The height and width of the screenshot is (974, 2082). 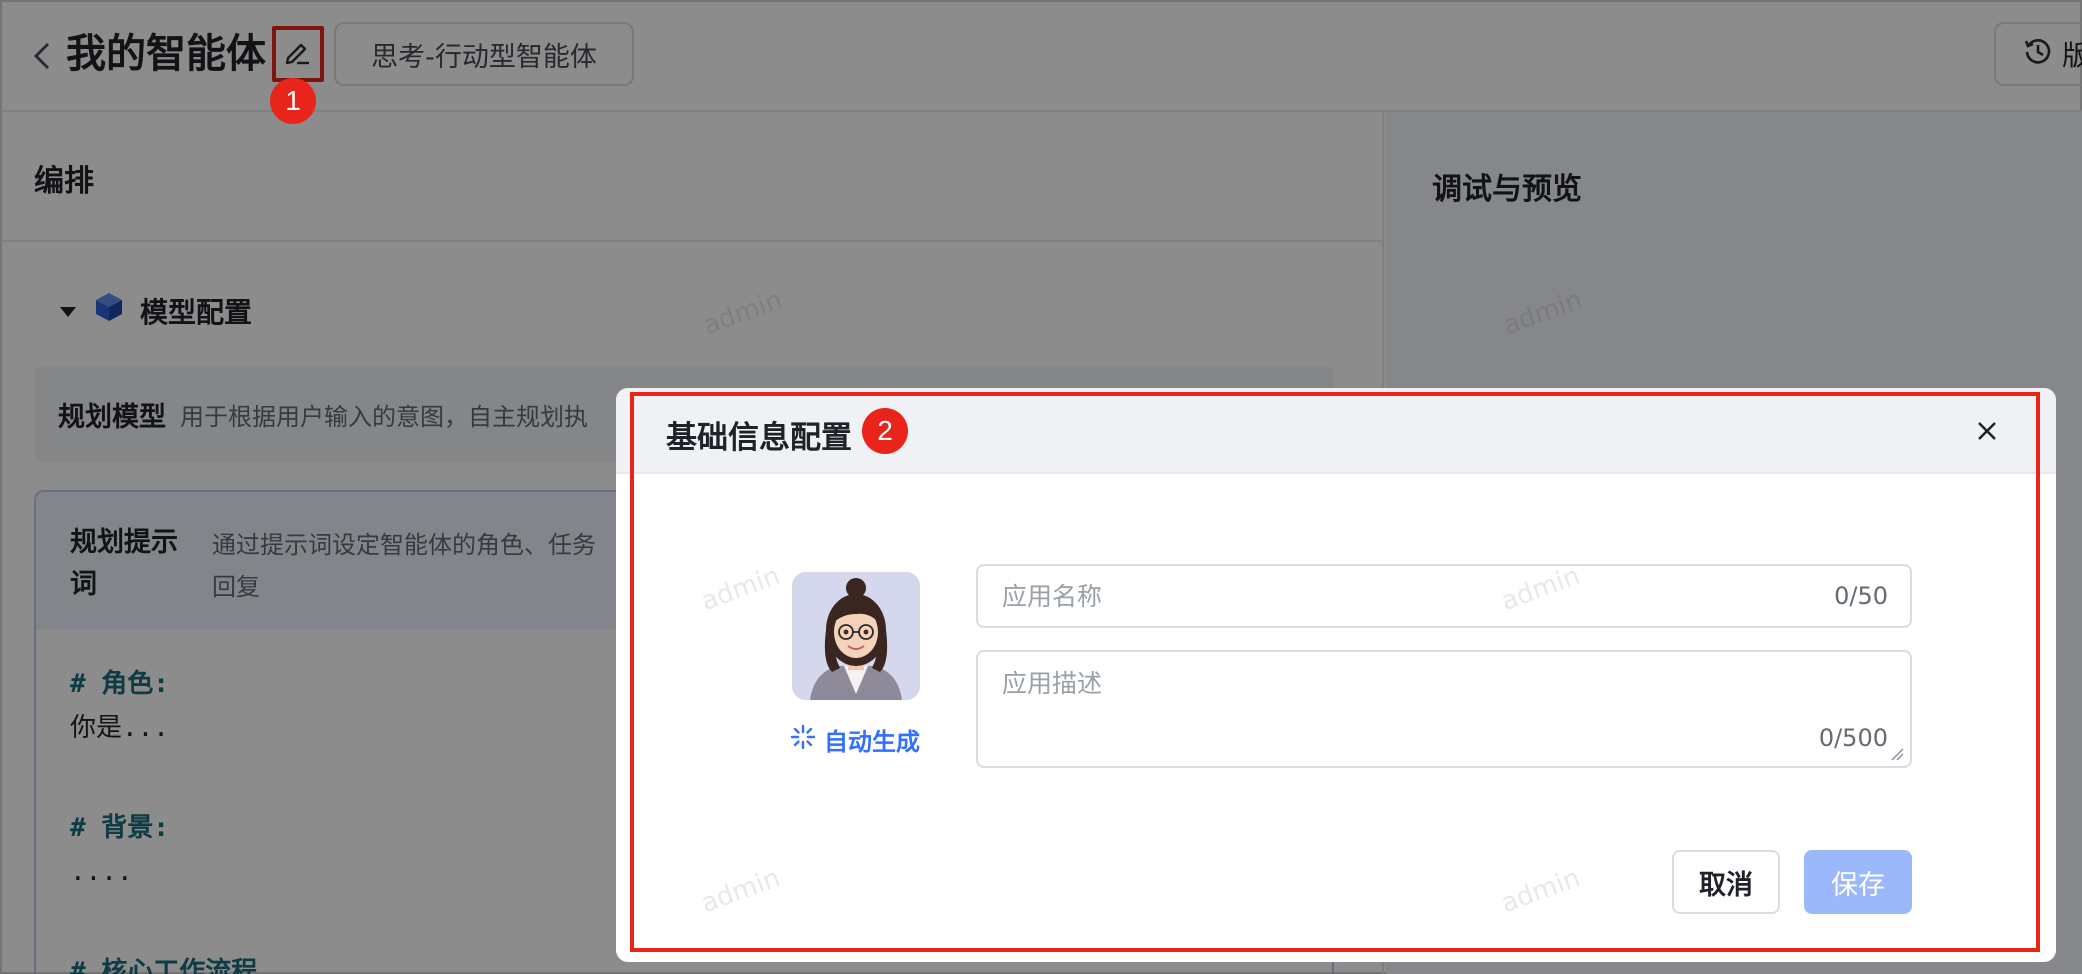 I want to click on save-button: 保存, so click(x=1858, y=882).